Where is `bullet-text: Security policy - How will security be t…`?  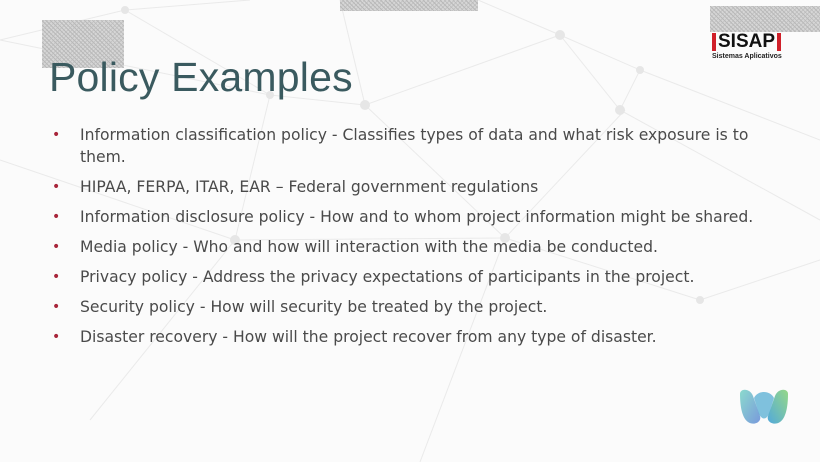
bullet-text: Security policy - How will security be t… is located at coordinates (314, 307).